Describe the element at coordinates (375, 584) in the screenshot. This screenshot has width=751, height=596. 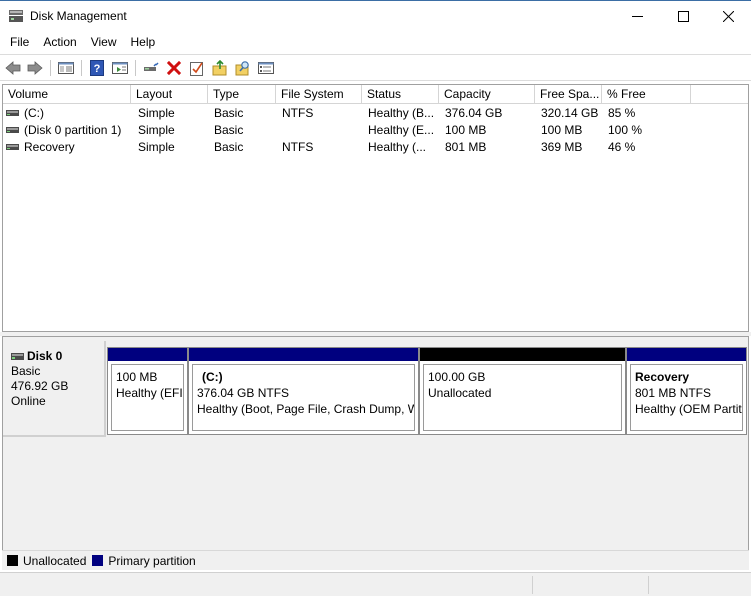
I see `status-bar` at that location.